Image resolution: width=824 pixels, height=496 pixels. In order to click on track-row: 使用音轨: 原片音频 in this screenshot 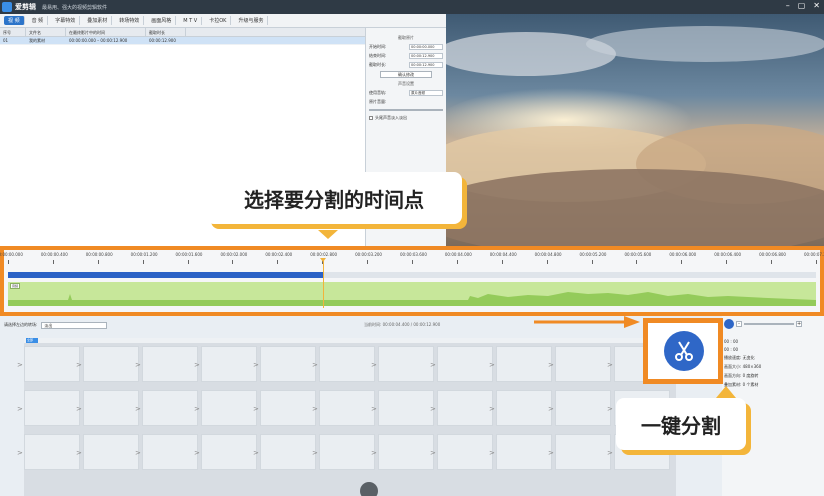, I will do `click(406, 93)`.